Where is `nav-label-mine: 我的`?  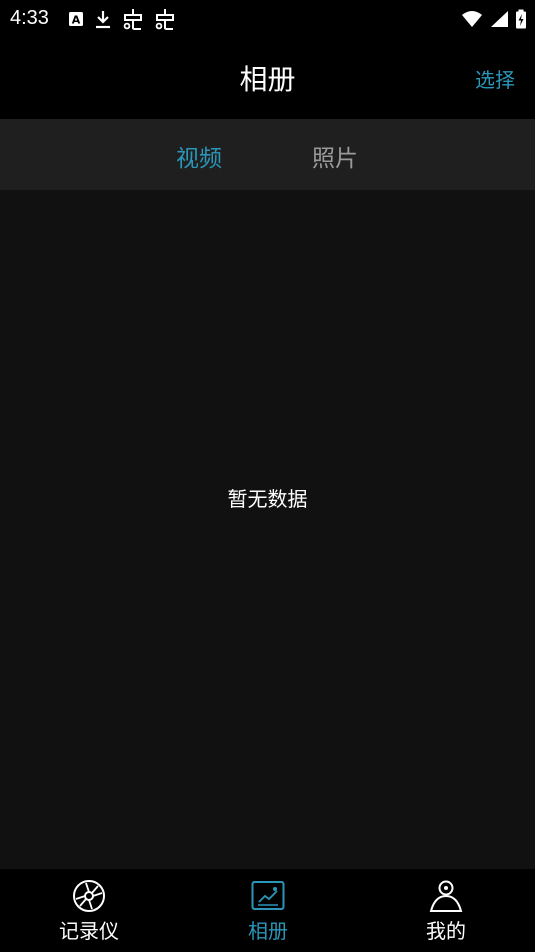
nav-label-mine: 我的 is located at coordinates (446, 931).